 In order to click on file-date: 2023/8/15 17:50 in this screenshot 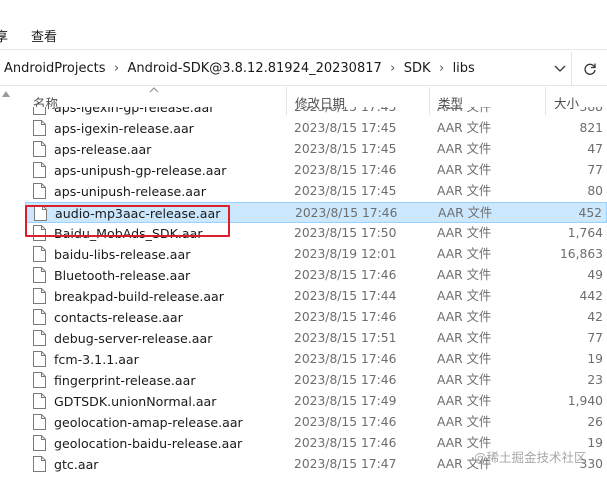, I will do `click(345, 233)`.